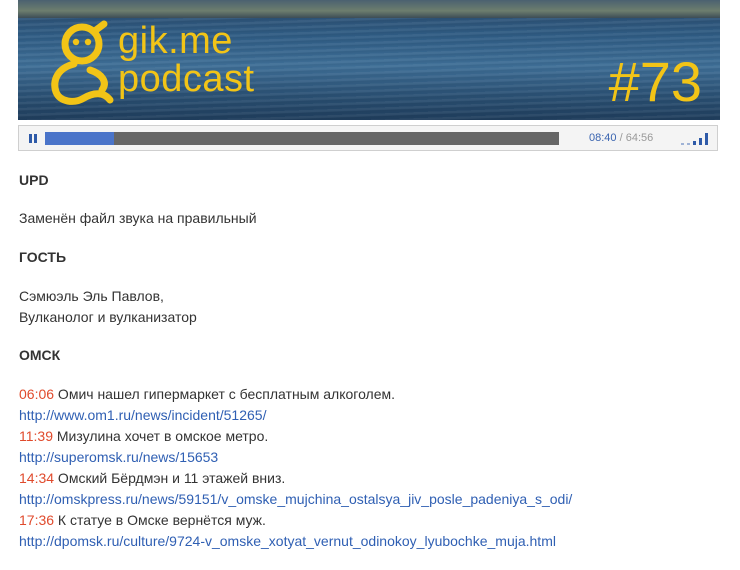 The width and height of the screenshot is (740, 570). I want to click on section-heading-omsk: ОМСК, so click(40, 355).